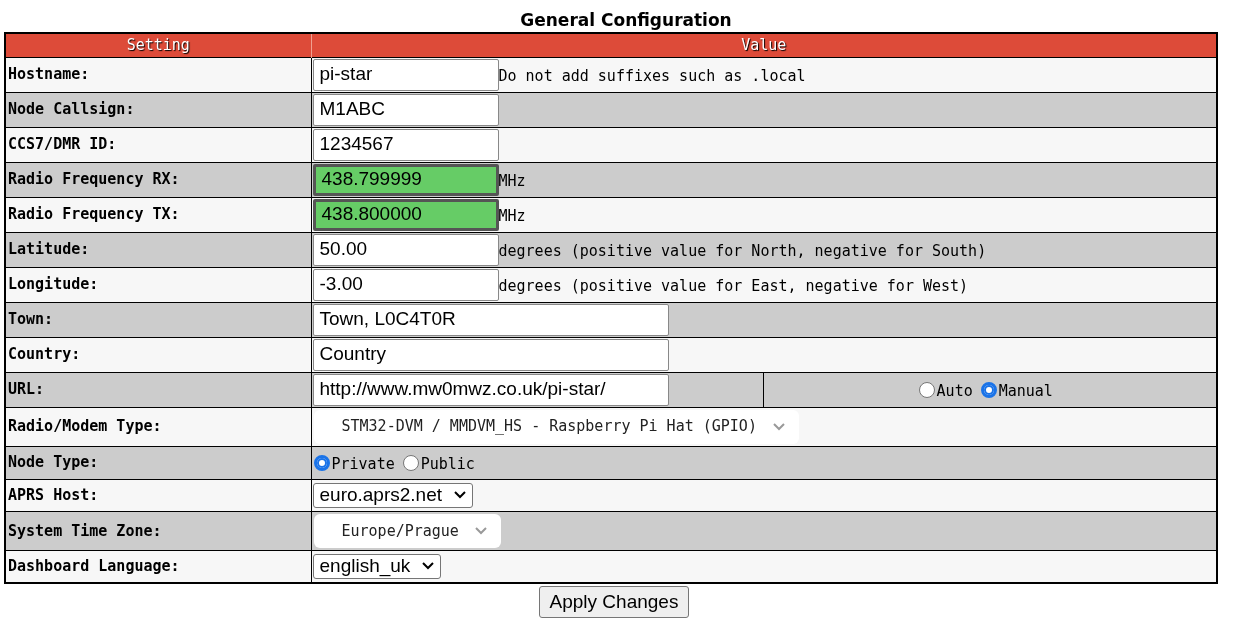 The height and width of the screenshot is (641, 1234). I want to click on field-hint: degrees (positive value for North, negative for South), so click(742, 252).